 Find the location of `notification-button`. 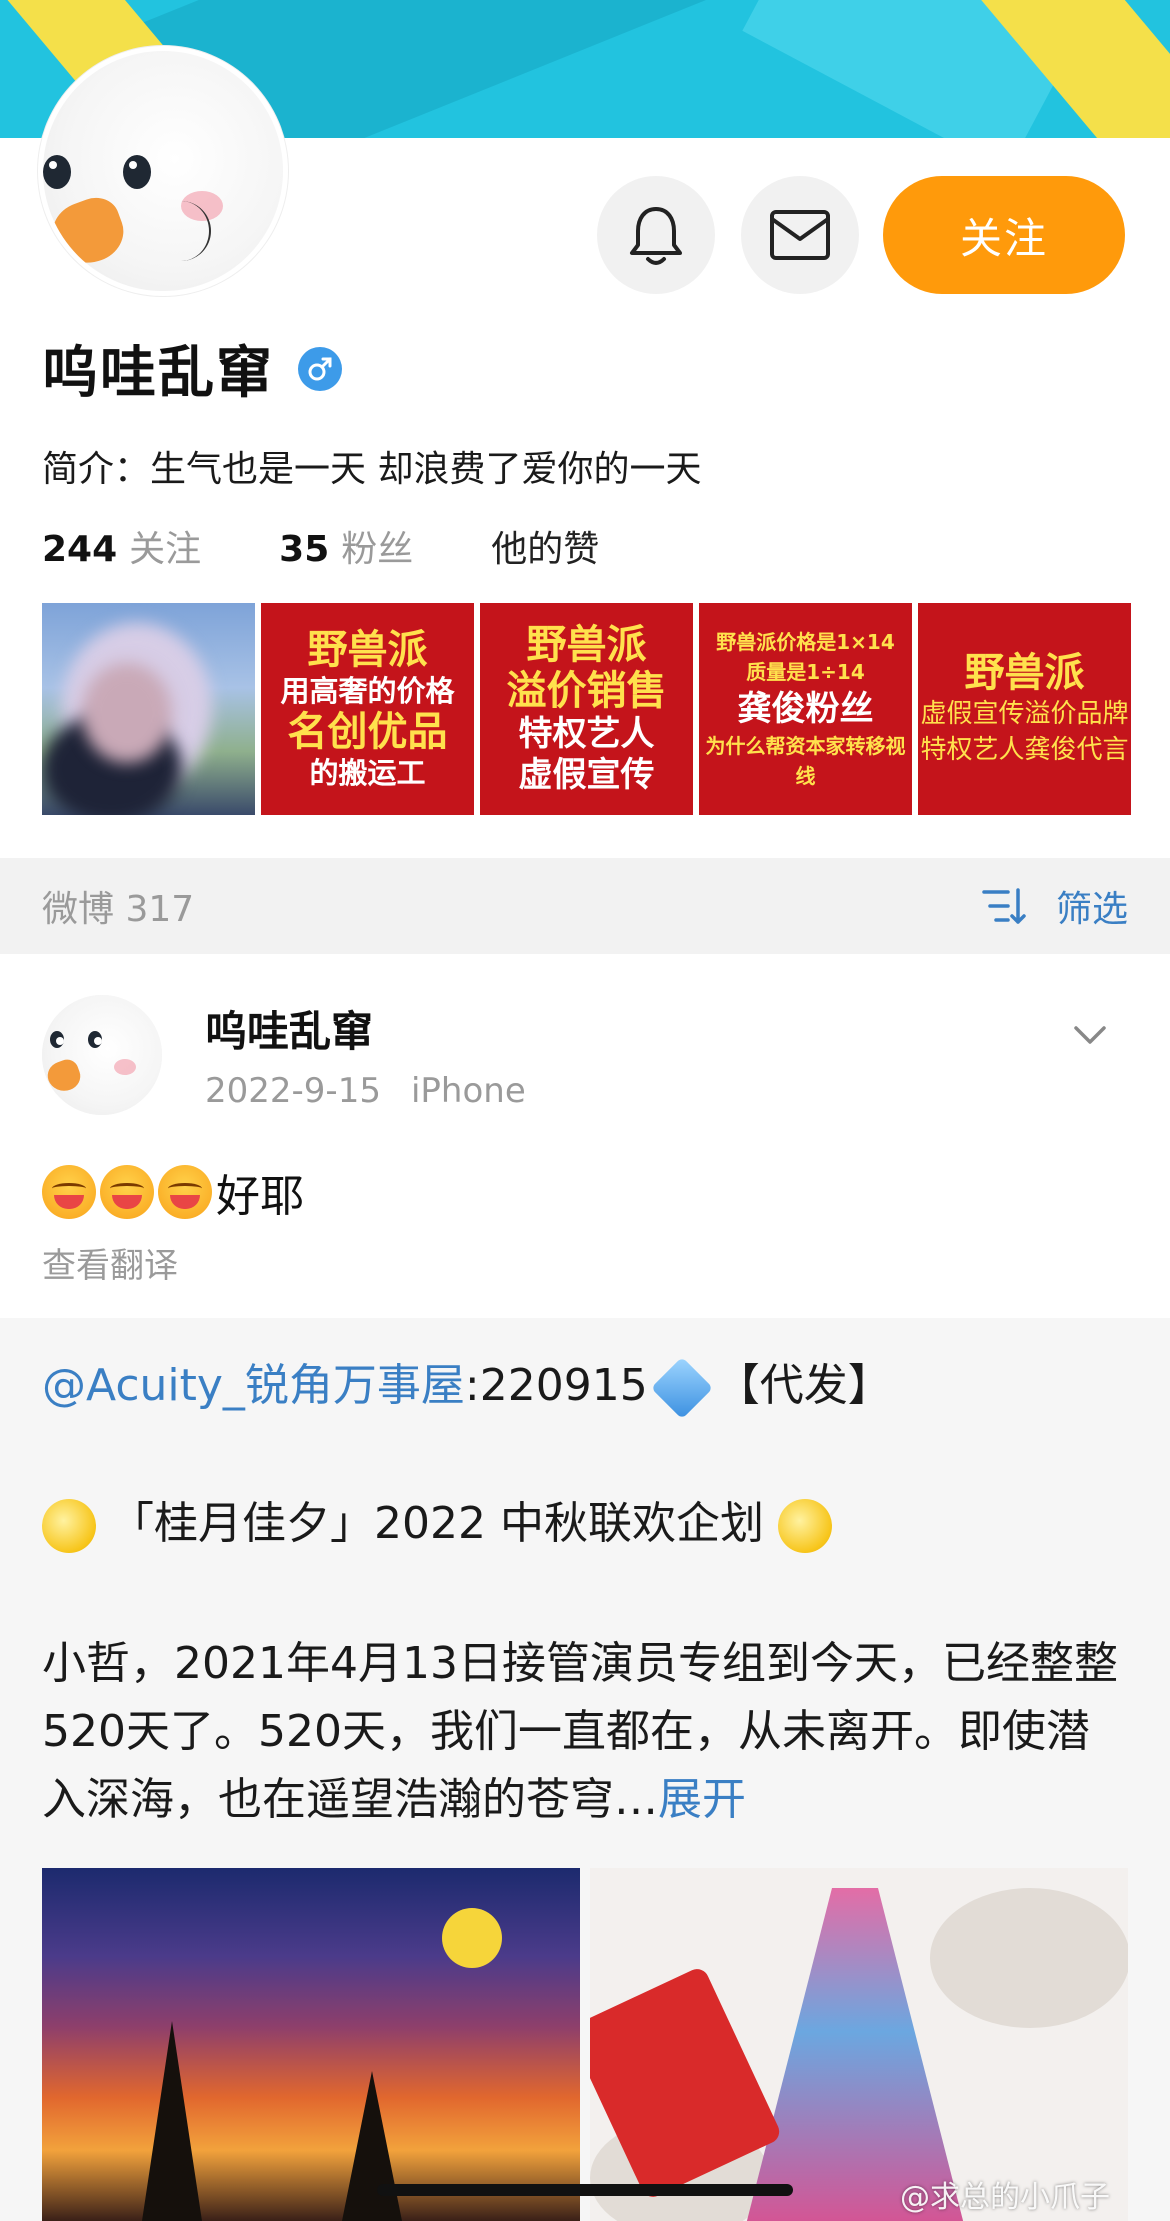

notification-button is located at coordinates (656, 235).